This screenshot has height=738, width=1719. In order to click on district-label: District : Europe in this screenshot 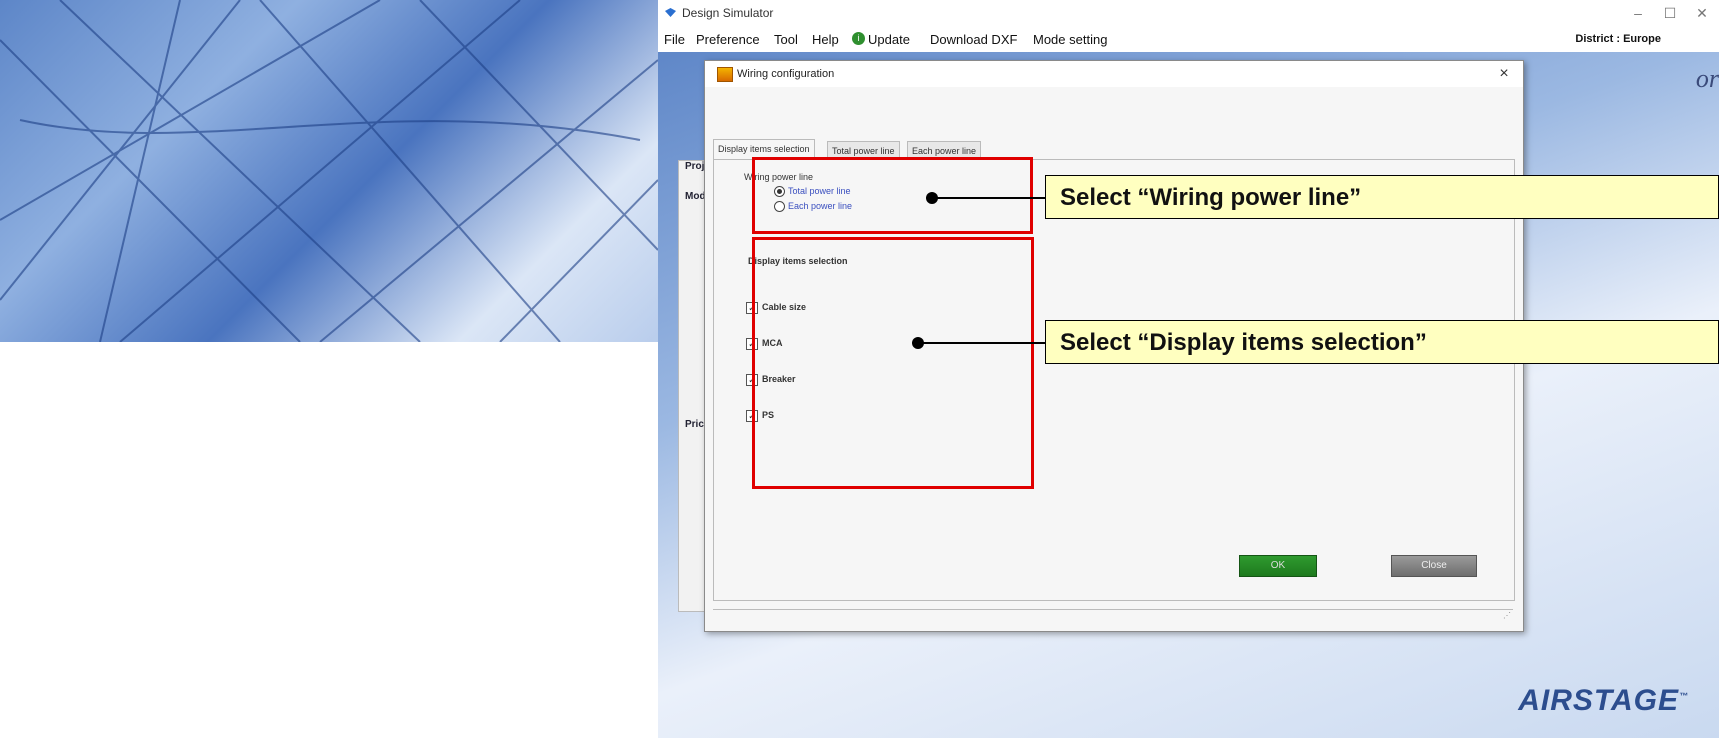, I will do `click(1618, 39)`.